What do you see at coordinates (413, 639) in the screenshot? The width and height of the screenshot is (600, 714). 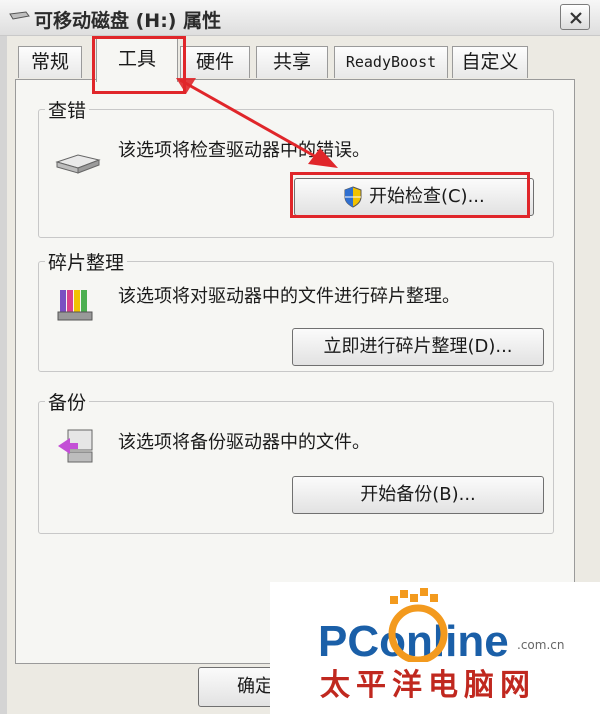 I see `pconline-logo-text: PConline` at bounding box center [413, 639].